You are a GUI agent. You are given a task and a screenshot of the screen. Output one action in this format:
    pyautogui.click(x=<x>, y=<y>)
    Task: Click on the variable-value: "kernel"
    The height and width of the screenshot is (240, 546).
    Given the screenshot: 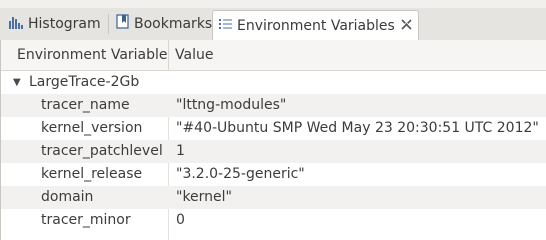 What is the action you would take?
    pyautogui.click(x=204, y=197)
    